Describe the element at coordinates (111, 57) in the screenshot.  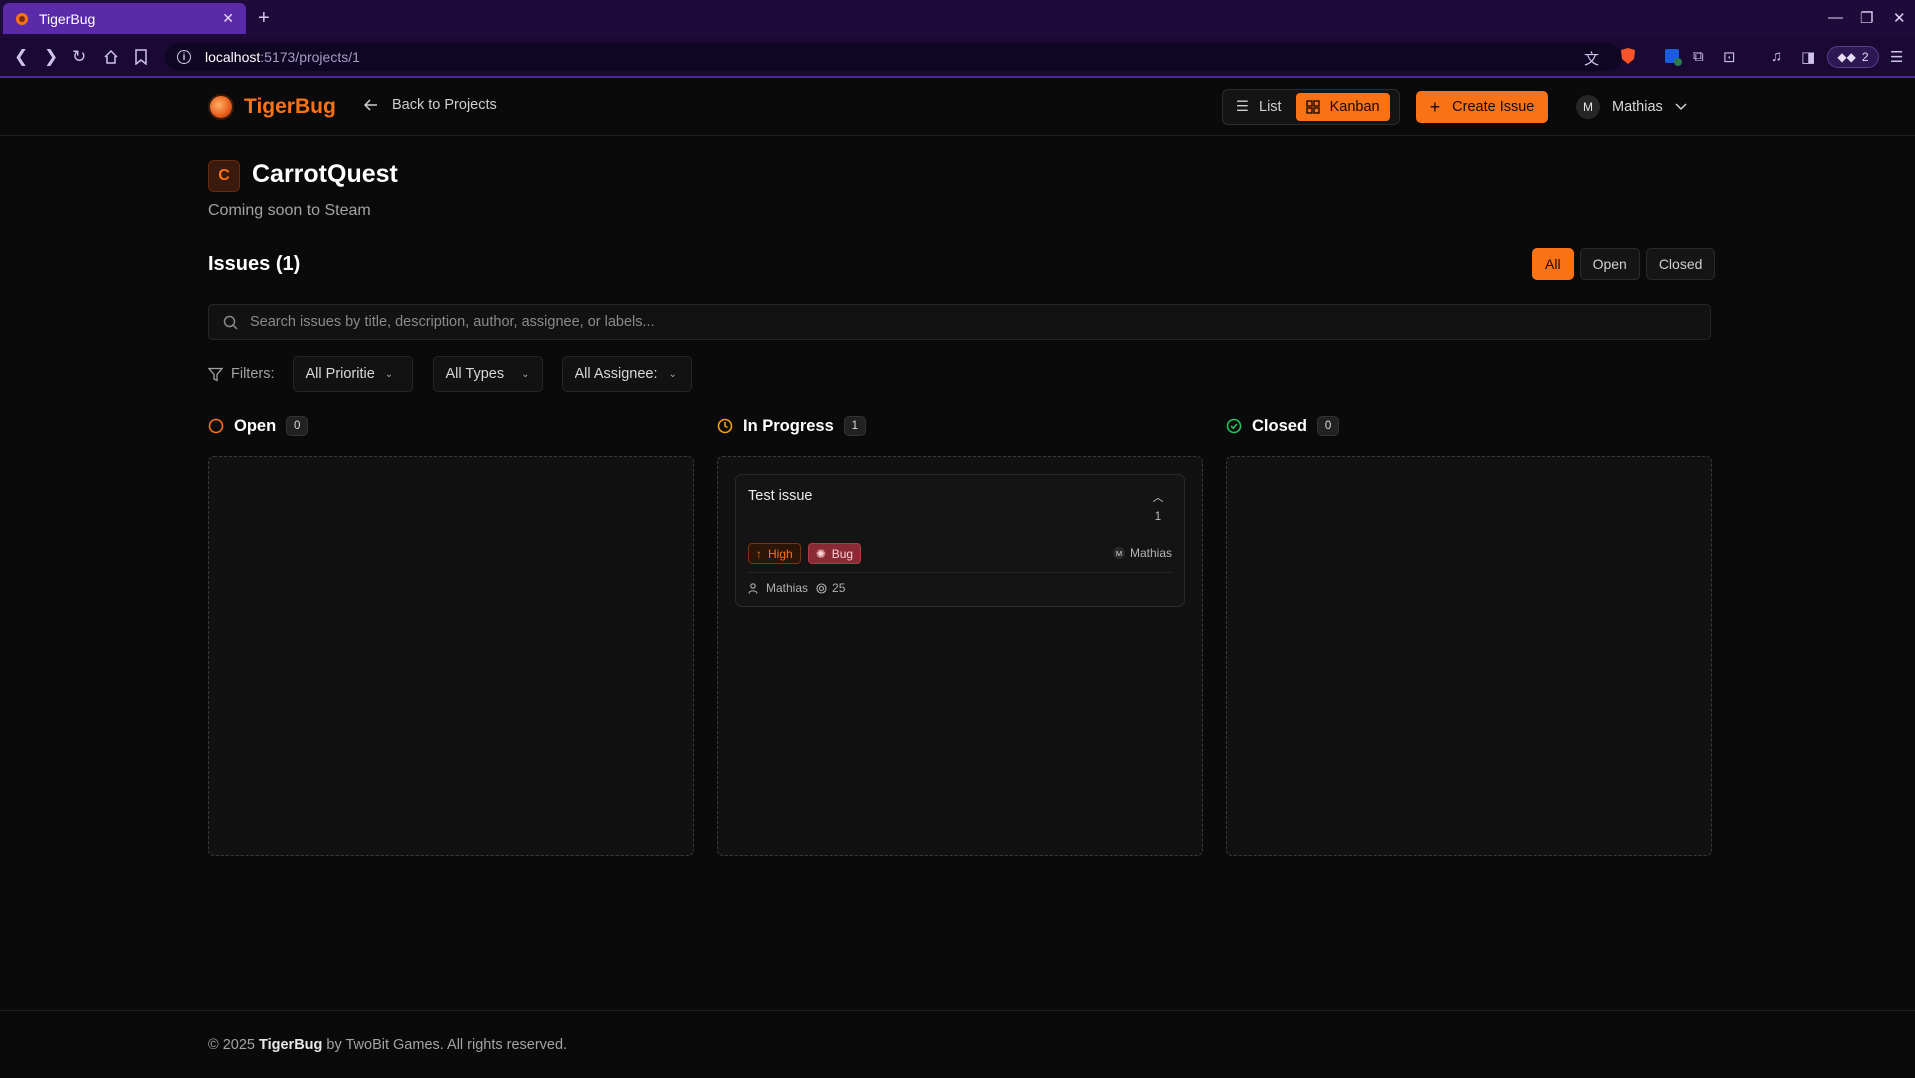
I see `home-icon` at that location.